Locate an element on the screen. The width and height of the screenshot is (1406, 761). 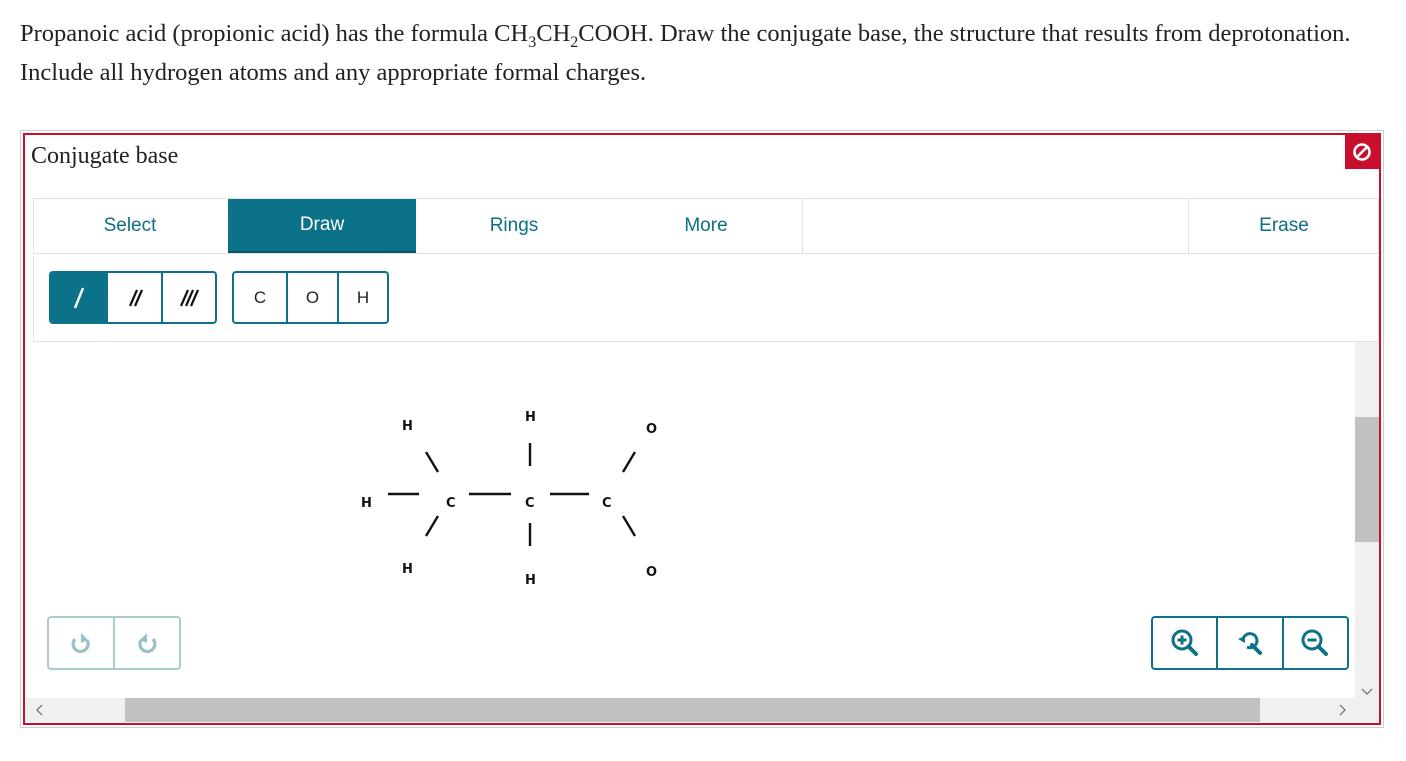
bond-type-group is located at coordinates (133, 297).